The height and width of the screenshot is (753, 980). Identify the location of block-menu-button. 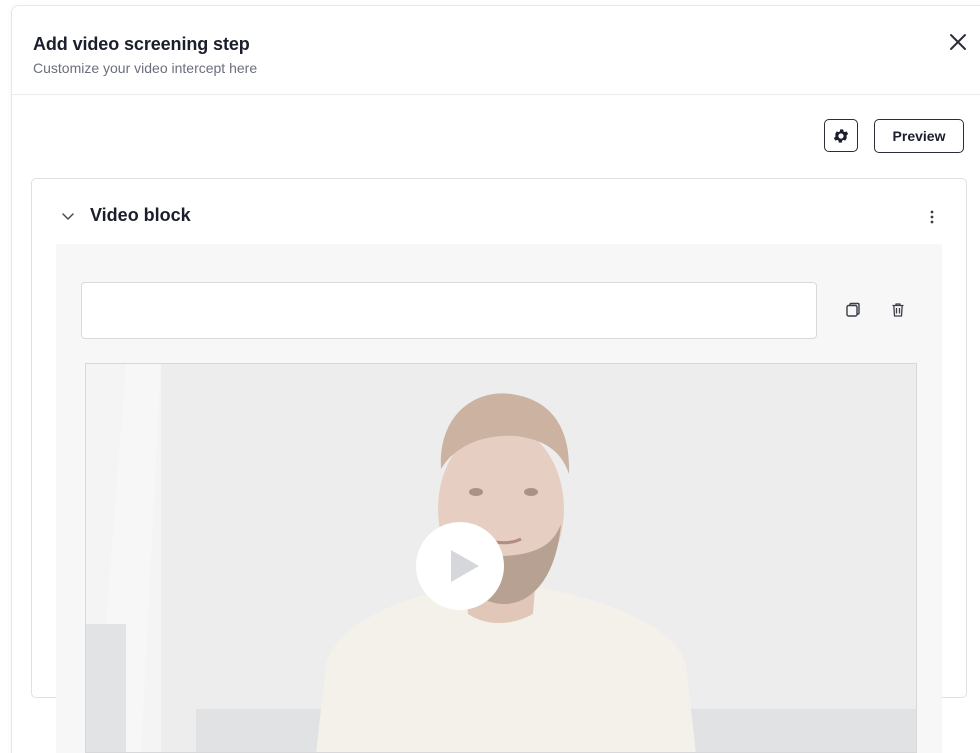
(932, 217).